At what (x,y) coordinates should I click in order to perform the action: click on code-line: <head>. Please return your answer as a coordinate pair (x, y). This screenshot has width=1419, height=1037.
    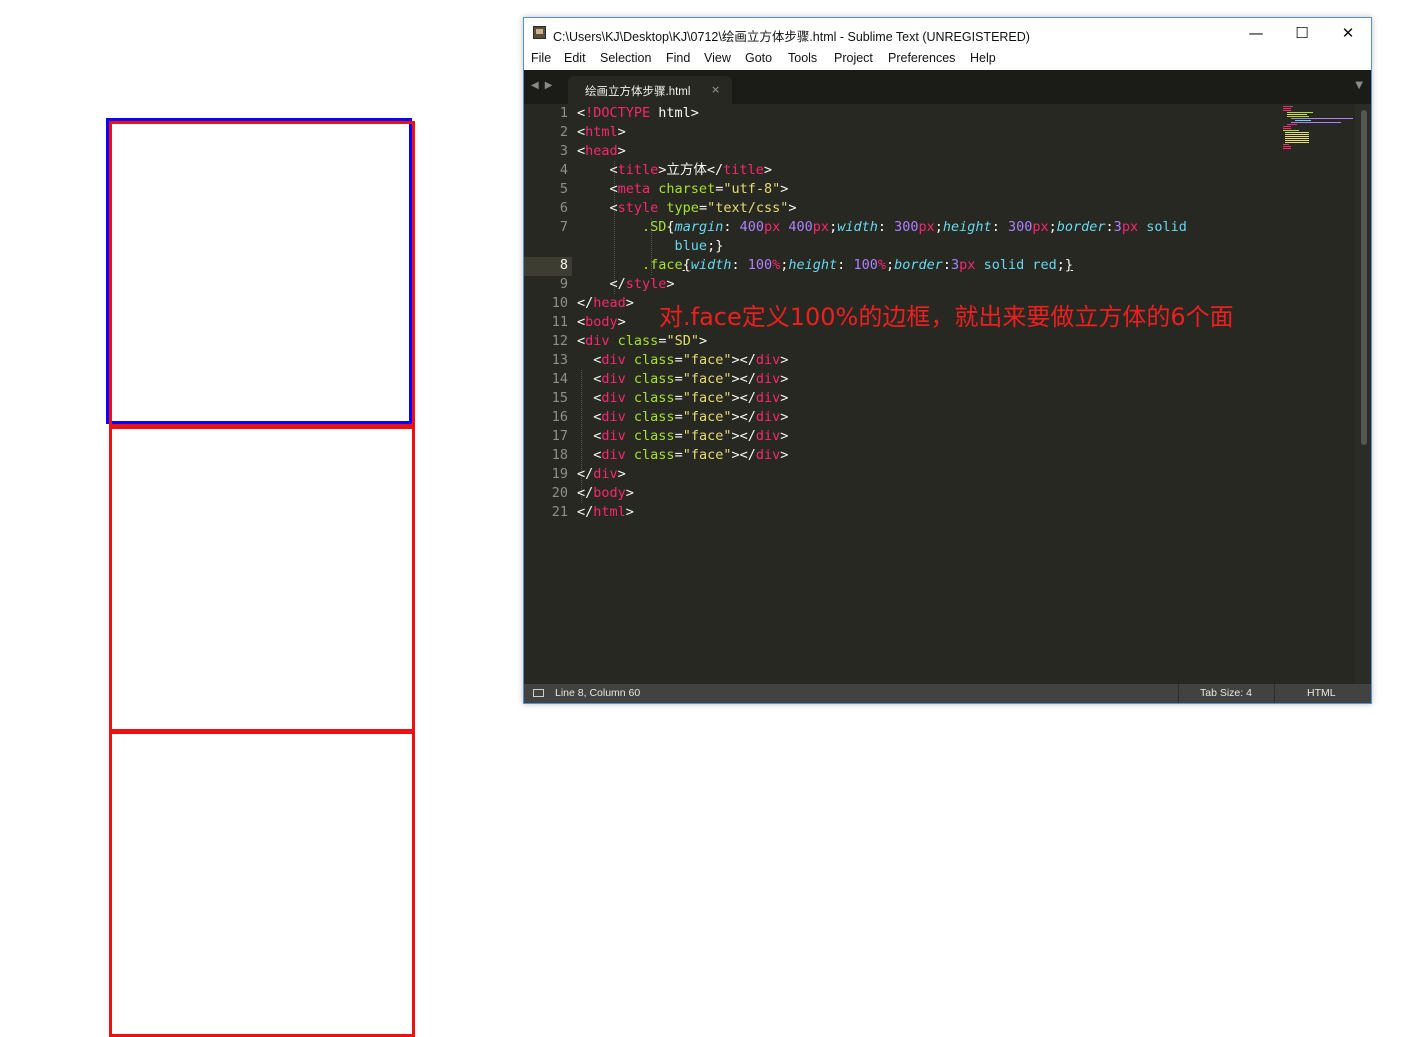
    Looking at the image, I should click on (601, 151).